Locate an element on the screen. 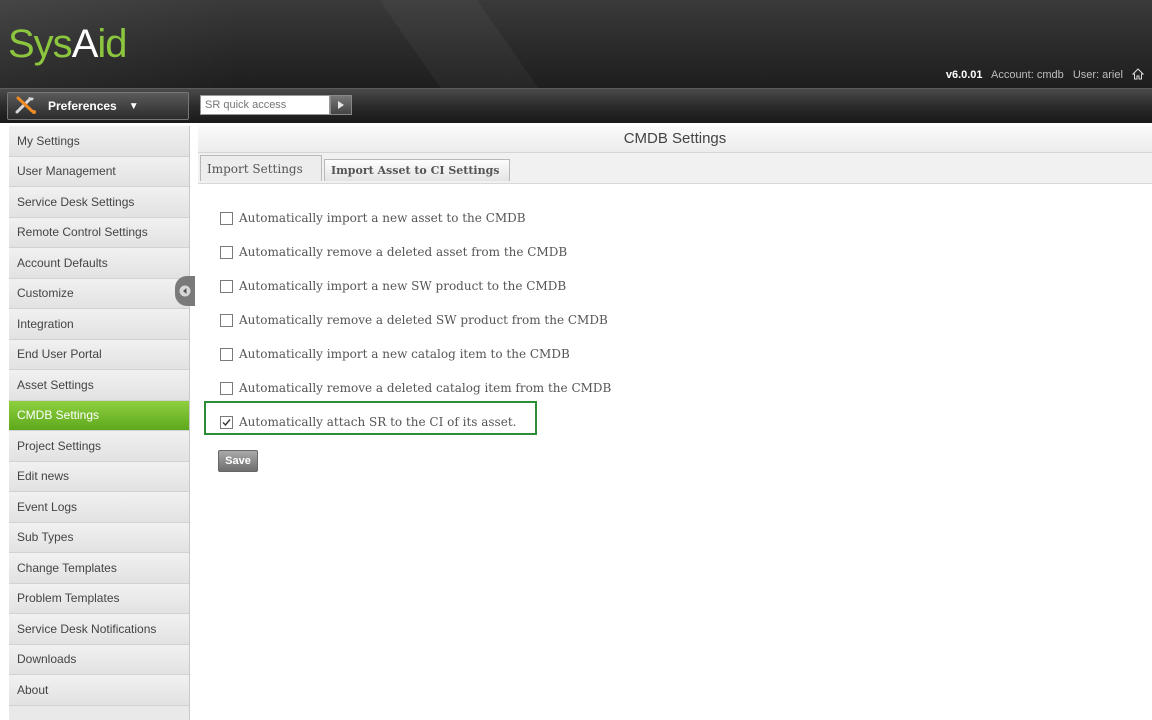  collapse-sidebar-button is located at coordinates (185, 291).